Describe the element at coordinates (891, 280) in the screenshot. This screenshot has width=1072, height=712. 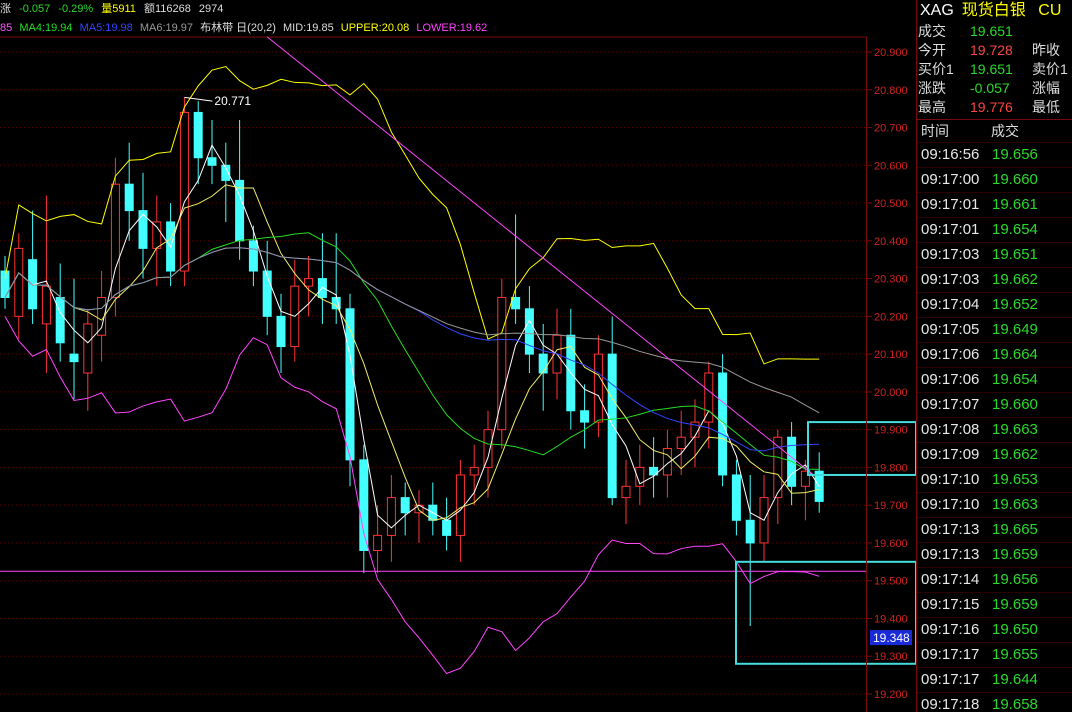
I see `y-tick-label: 20.300` at that location.